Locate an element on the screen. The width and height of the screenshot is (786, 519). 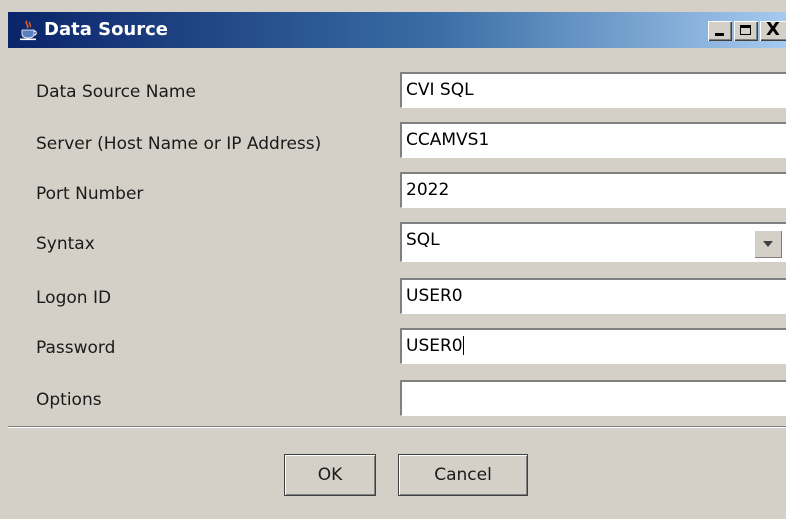
server-label: Server (Host Name or IP Address) is located at coordinates (179, 144).